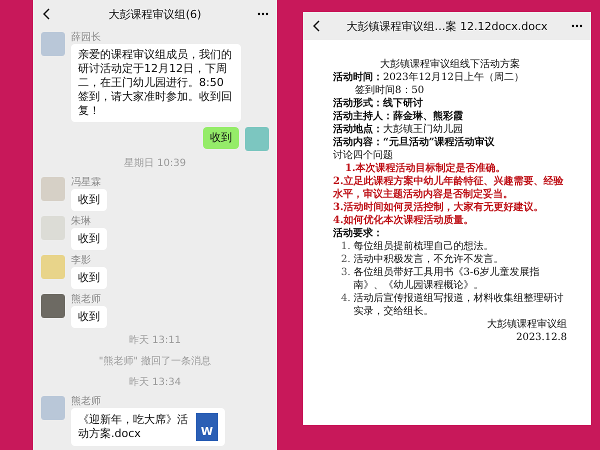 The height and width of the screenshot is (450, 600). Describe the element at coordinates (398, 116) in the screenshot. I see `document-line: 活动主持人：薛金琳、熊彩霞` at that location.